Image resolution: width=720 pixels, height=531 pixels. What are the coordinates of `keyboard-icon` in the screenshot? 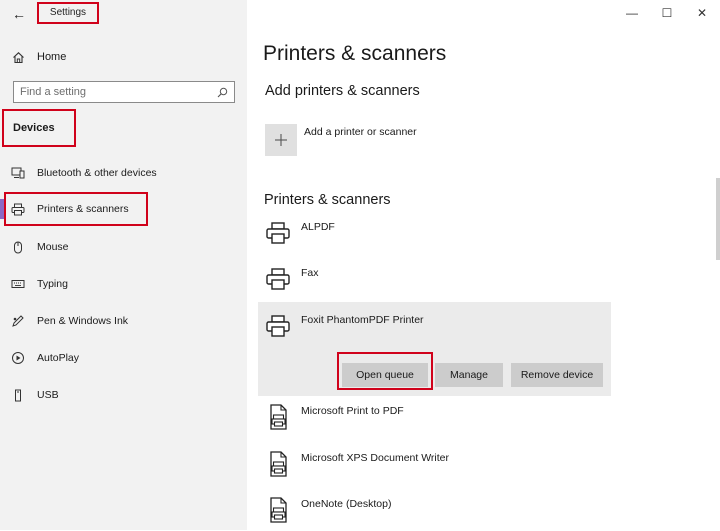 It's located at (18, 284).